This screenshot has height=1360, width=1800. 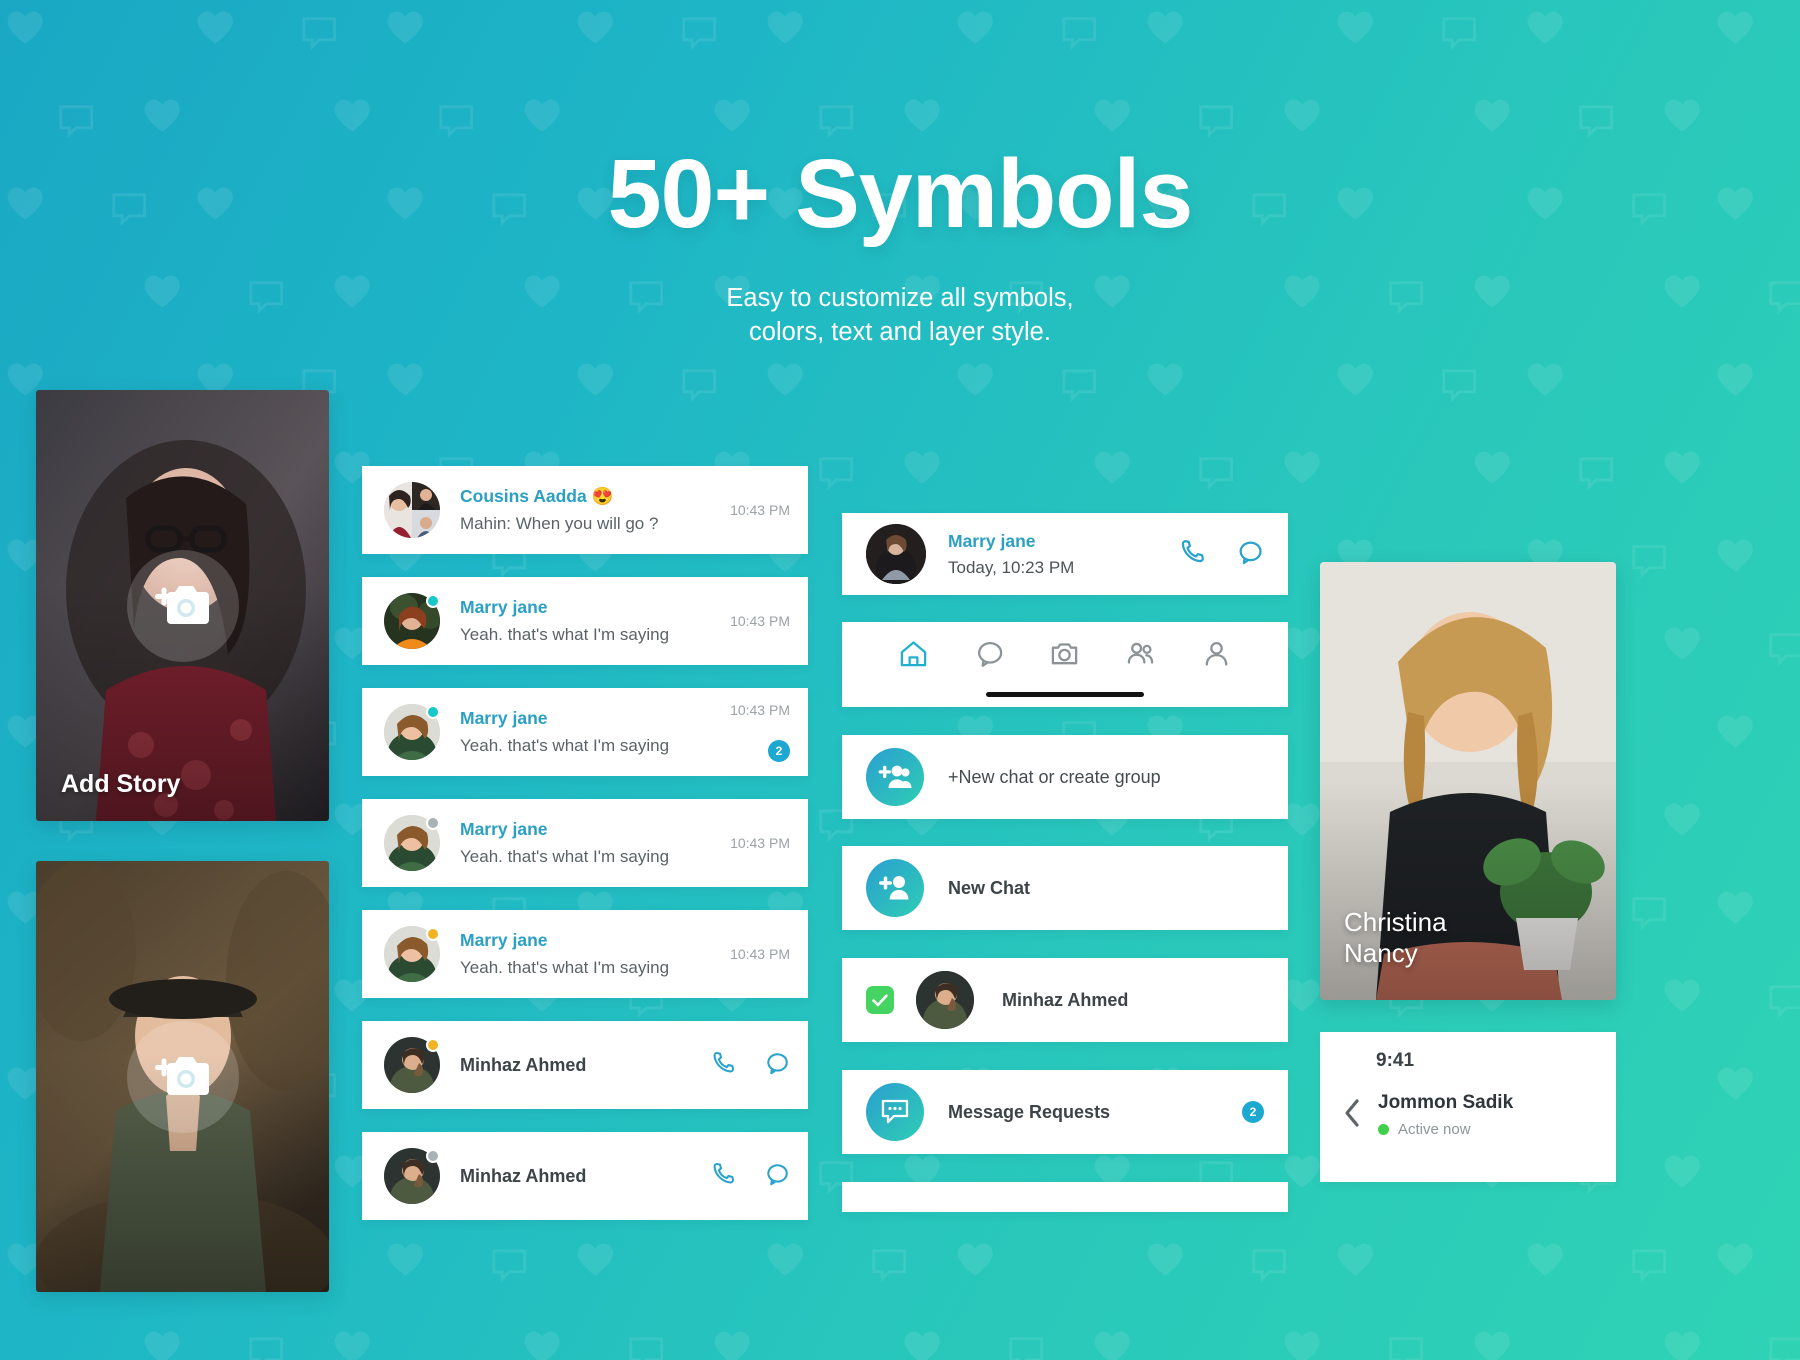 What do you see at coordinates (1446, 1102) in the screenshot?
I see `status-contact-name: Jommon Sadik` at bounding box center [1446, 1102].